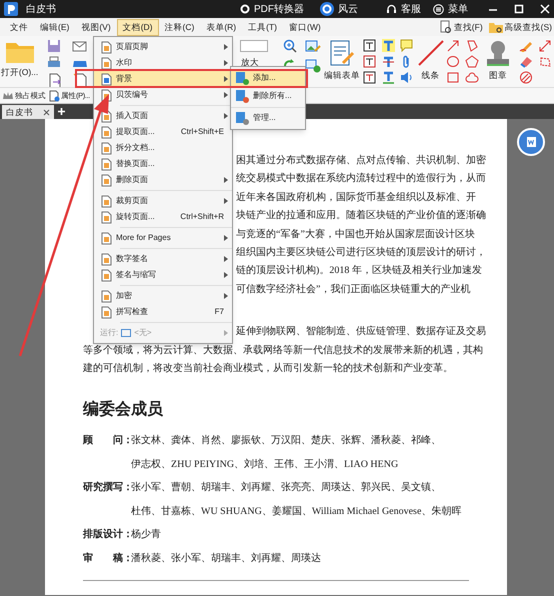  Describe the element at coordinates (221, 27) in the screenshot. I see `menu-item: 表单(R)` at that location.